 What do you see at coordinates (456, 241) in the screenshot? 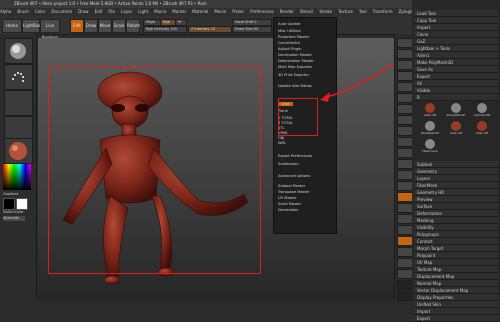
I see `tool-section-contact: Contact` at bounding box center [456, 241].